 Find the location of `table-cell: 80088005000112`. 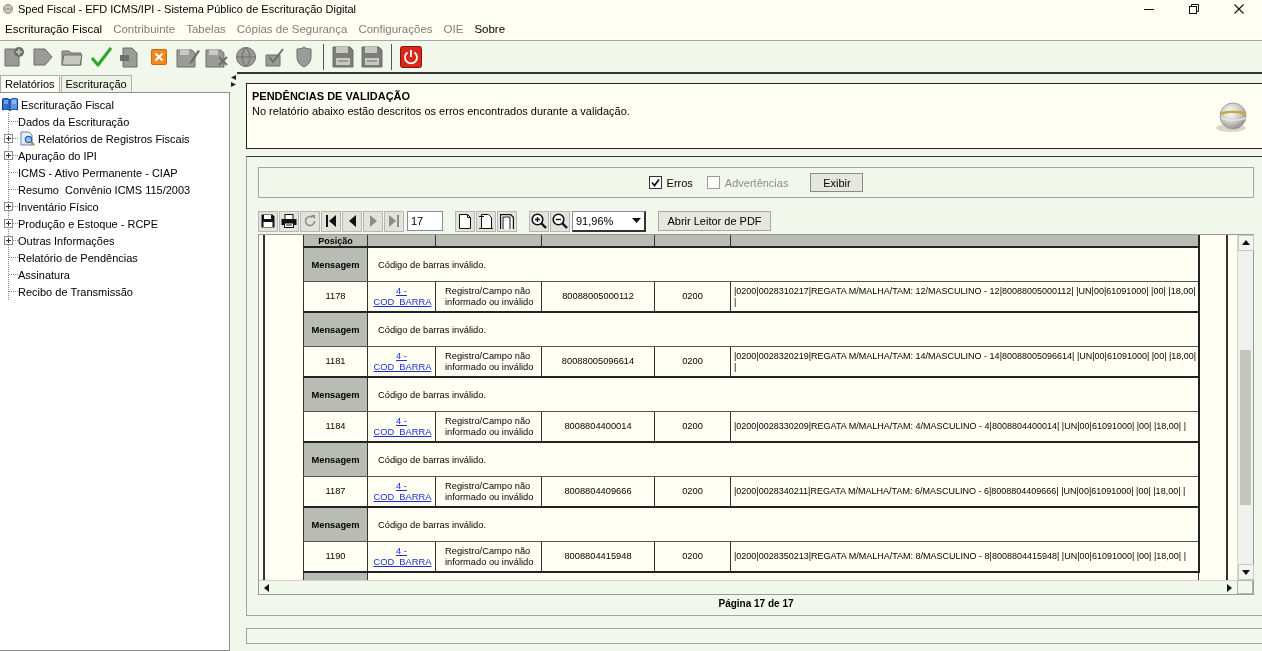

table-cell: 80088005000112 is located at coordinates (598, 296).